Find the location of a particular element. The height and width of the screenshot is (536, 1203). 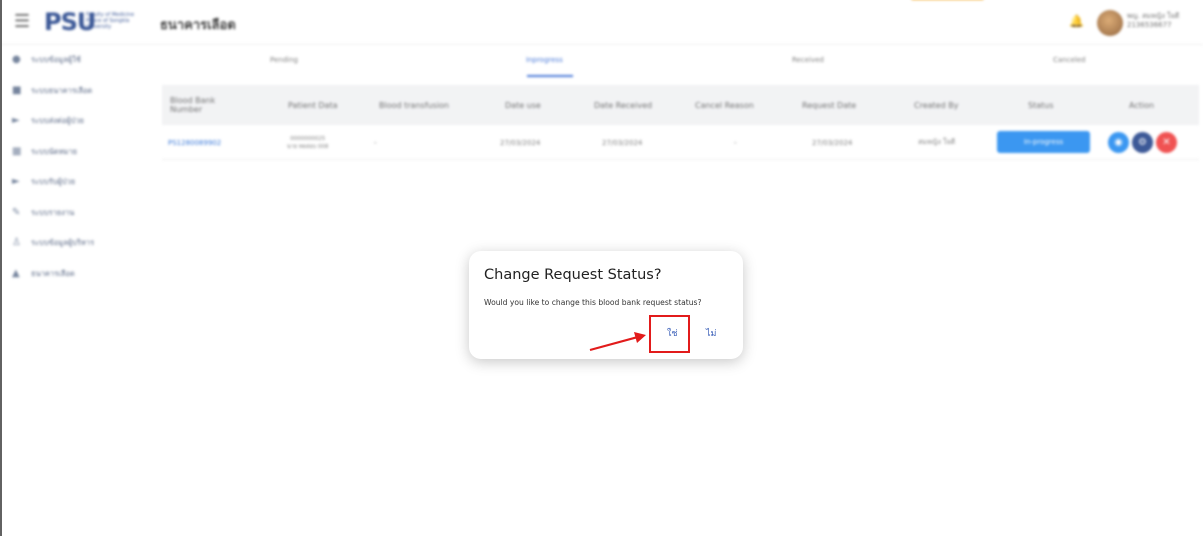

highlight-box is located at coordinates (669, 334).